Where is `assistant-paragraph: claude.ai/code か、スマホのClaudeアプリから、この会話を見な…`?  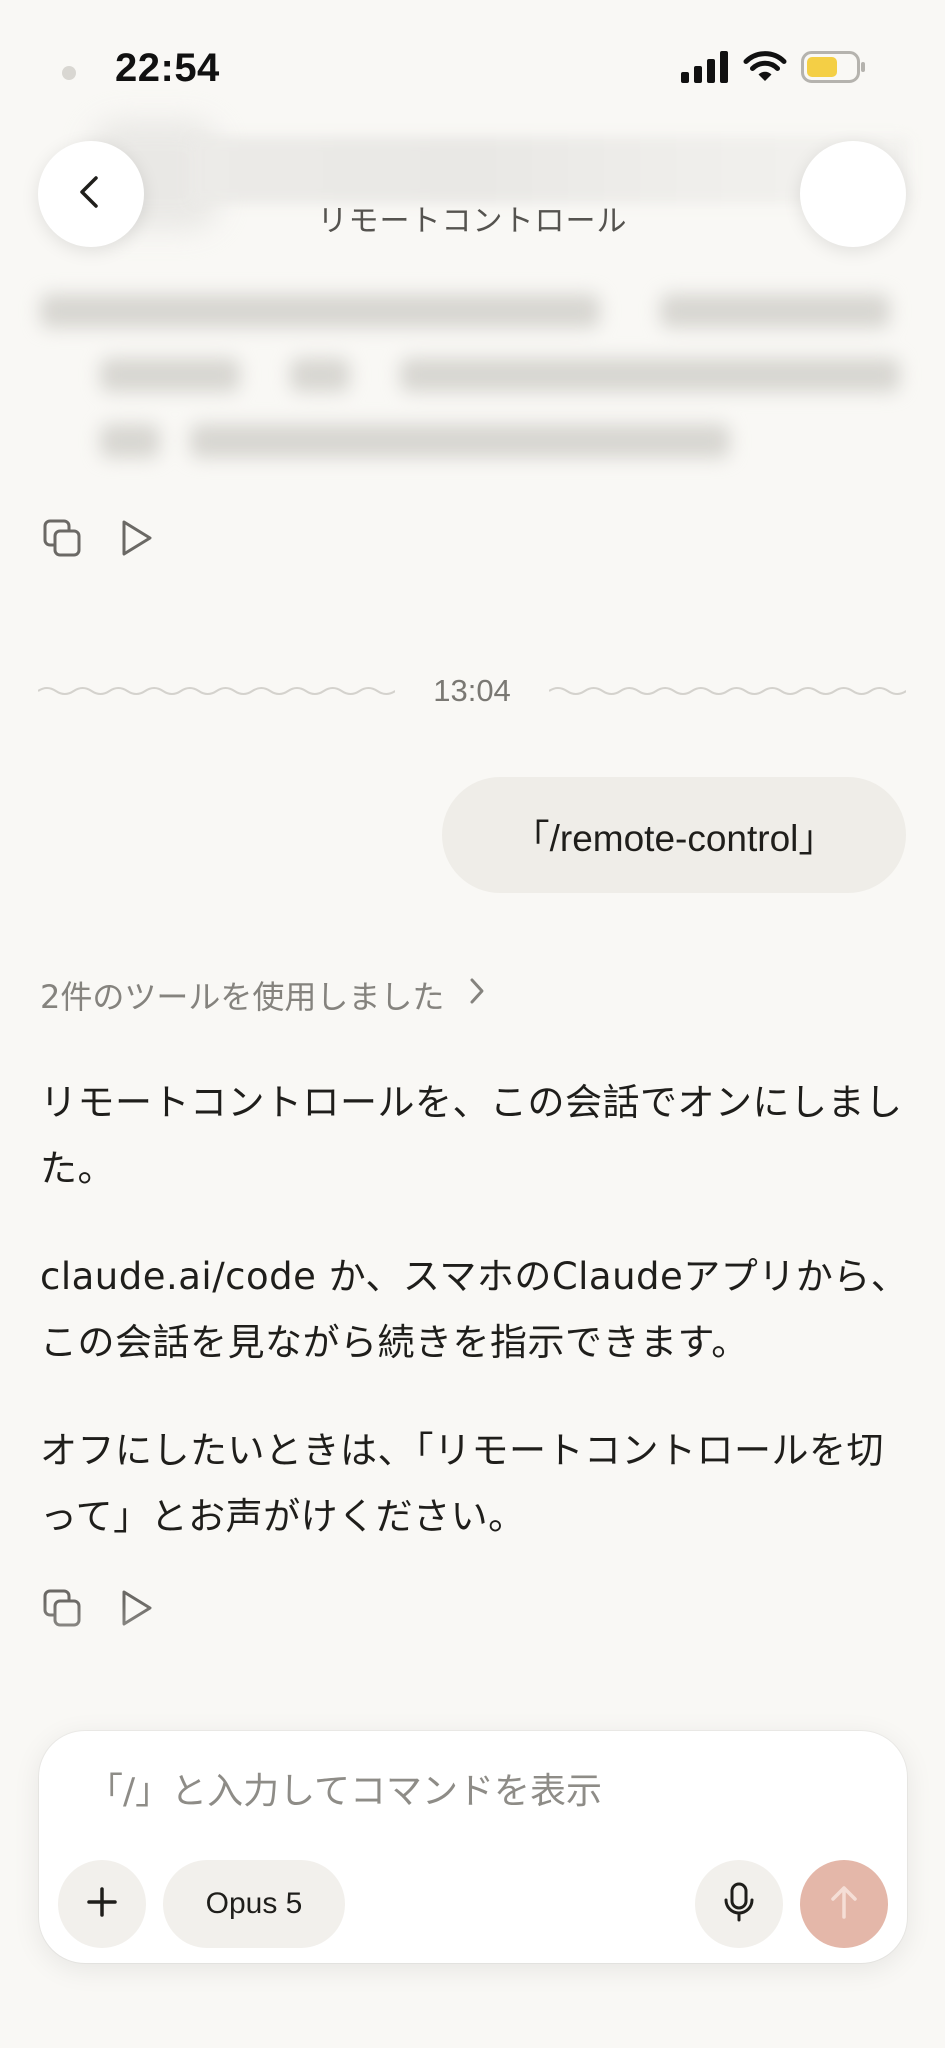 assistant-paragraph: claude.ai/code か、スマホのClaudeアプリから、この会話を見な… is located at coordinates (474, 1309).